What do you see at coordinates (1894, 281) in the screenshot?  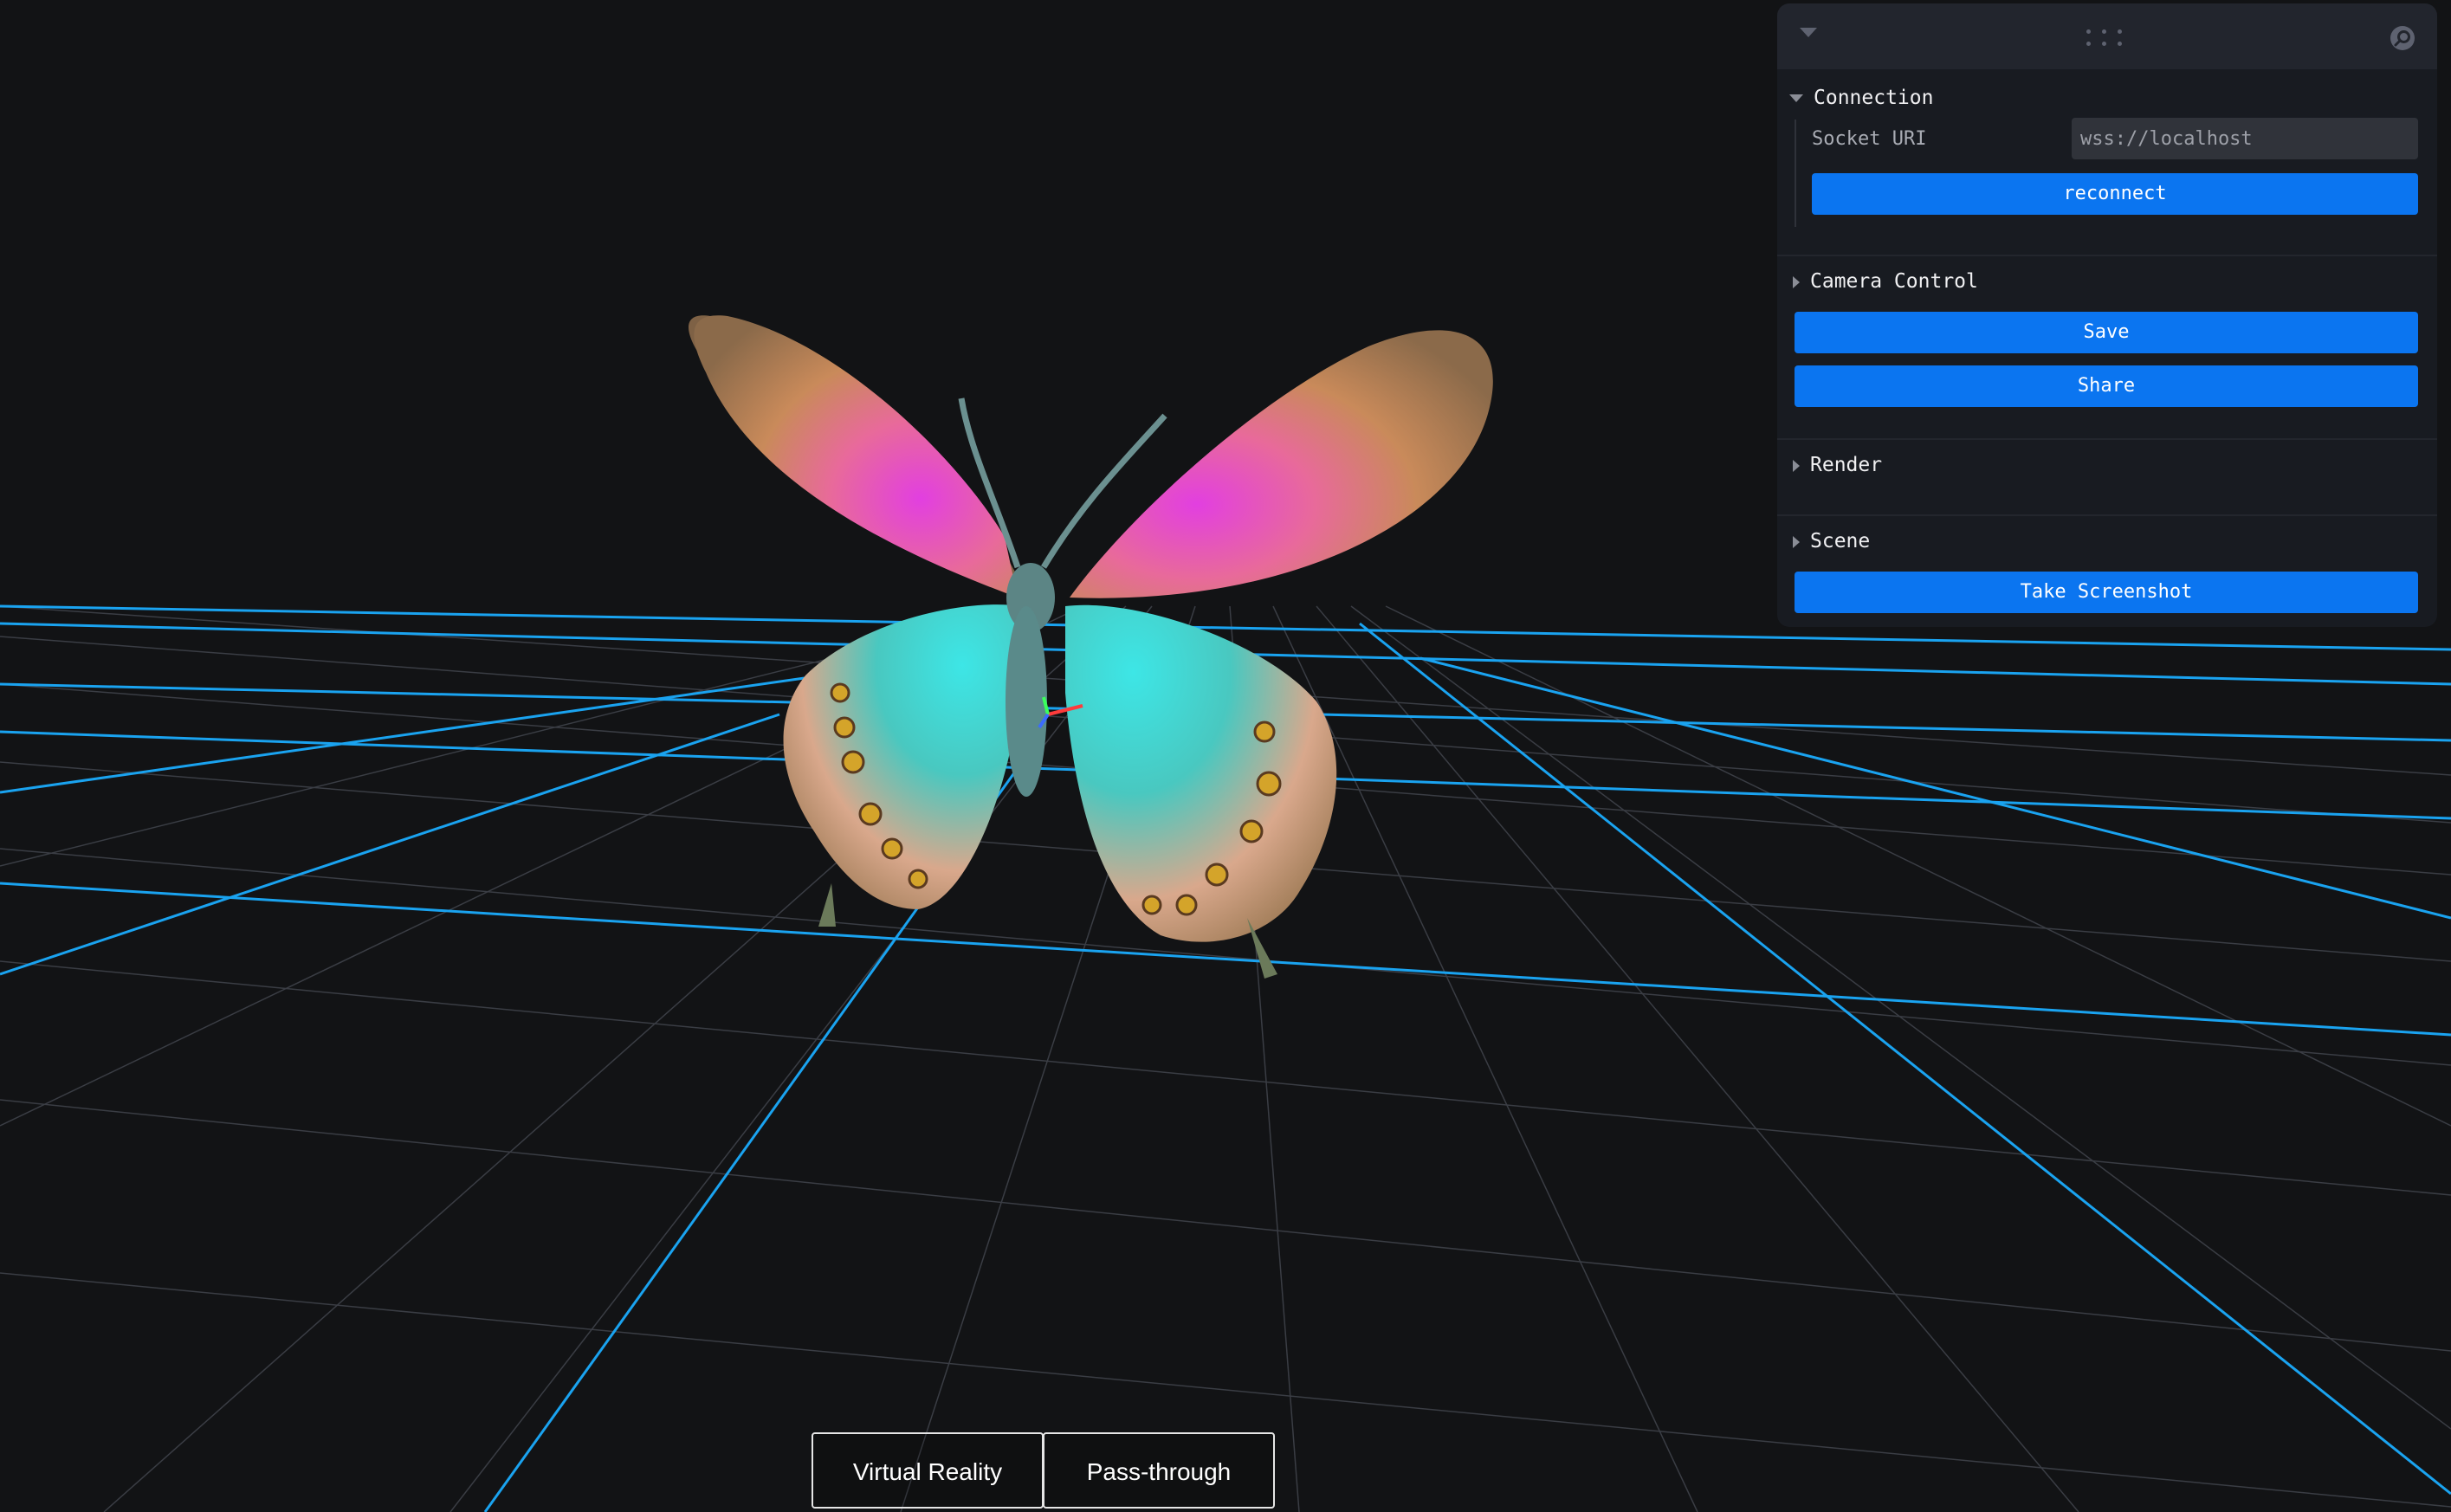 I see `folder-camera-control-title: Camera Control` at bounding box center [1894, 281].